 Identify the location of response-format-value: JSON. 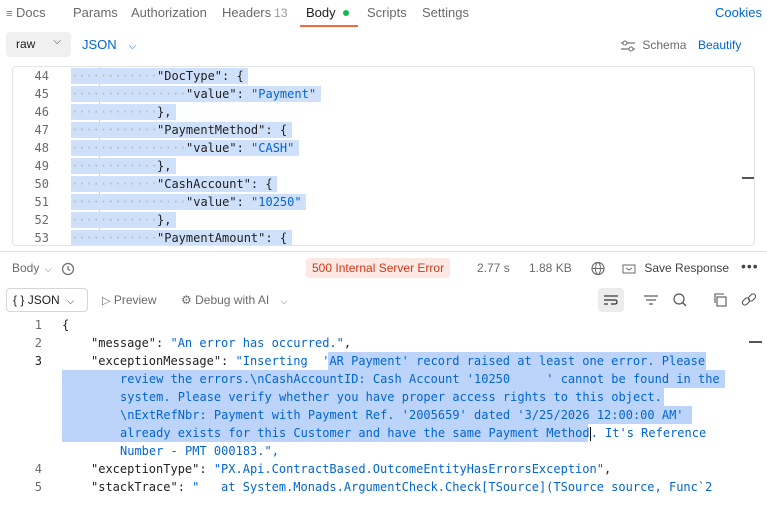
(43, 300).